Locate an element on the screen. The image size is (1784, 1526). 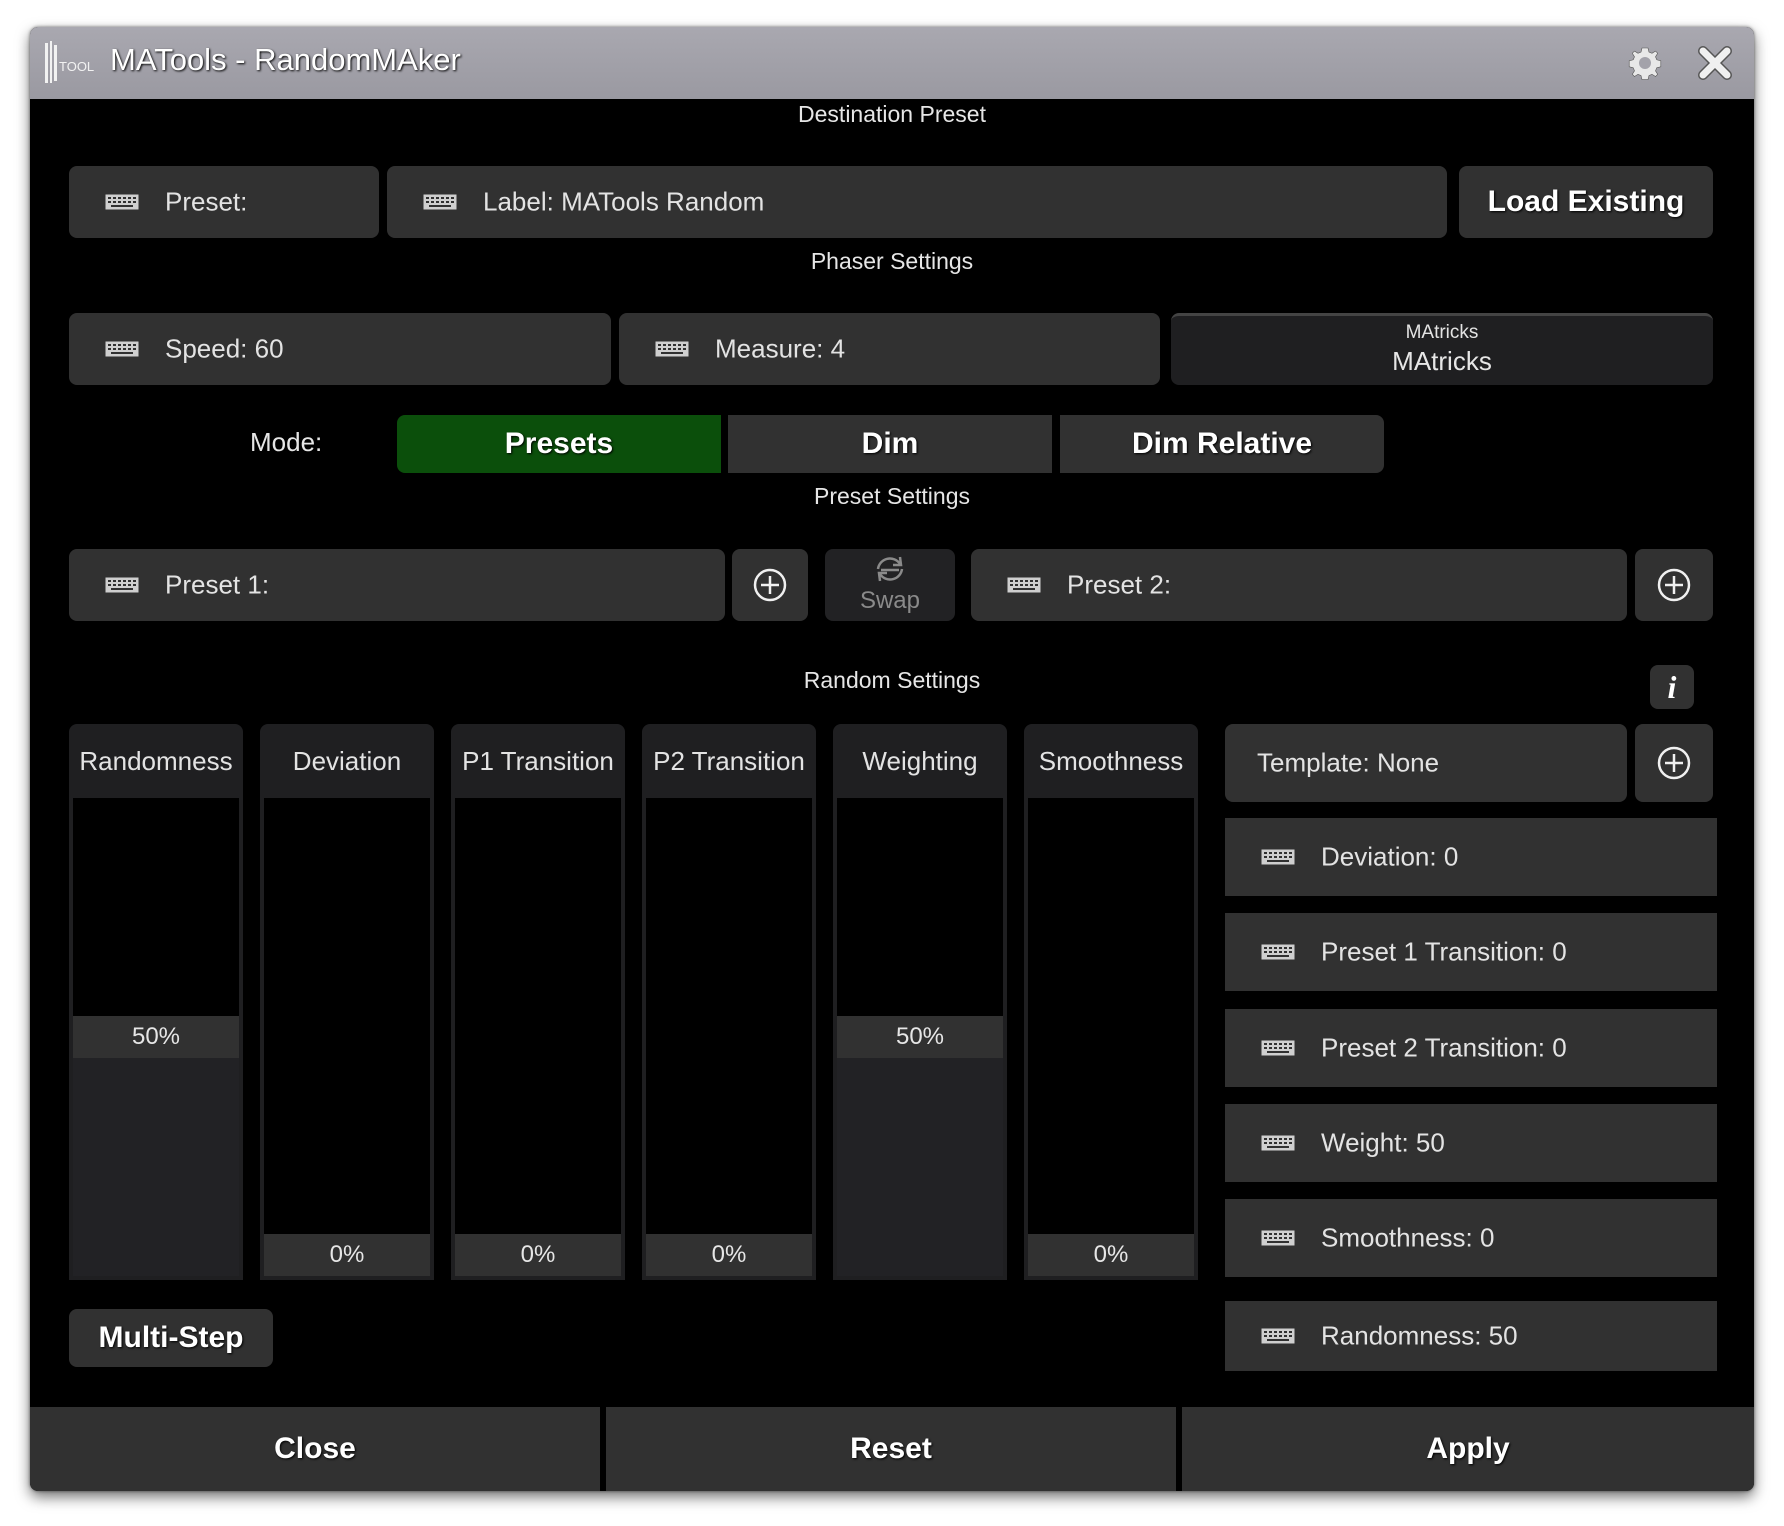
field-text: Deviation: 0 is located at coordinates (1390, 856).